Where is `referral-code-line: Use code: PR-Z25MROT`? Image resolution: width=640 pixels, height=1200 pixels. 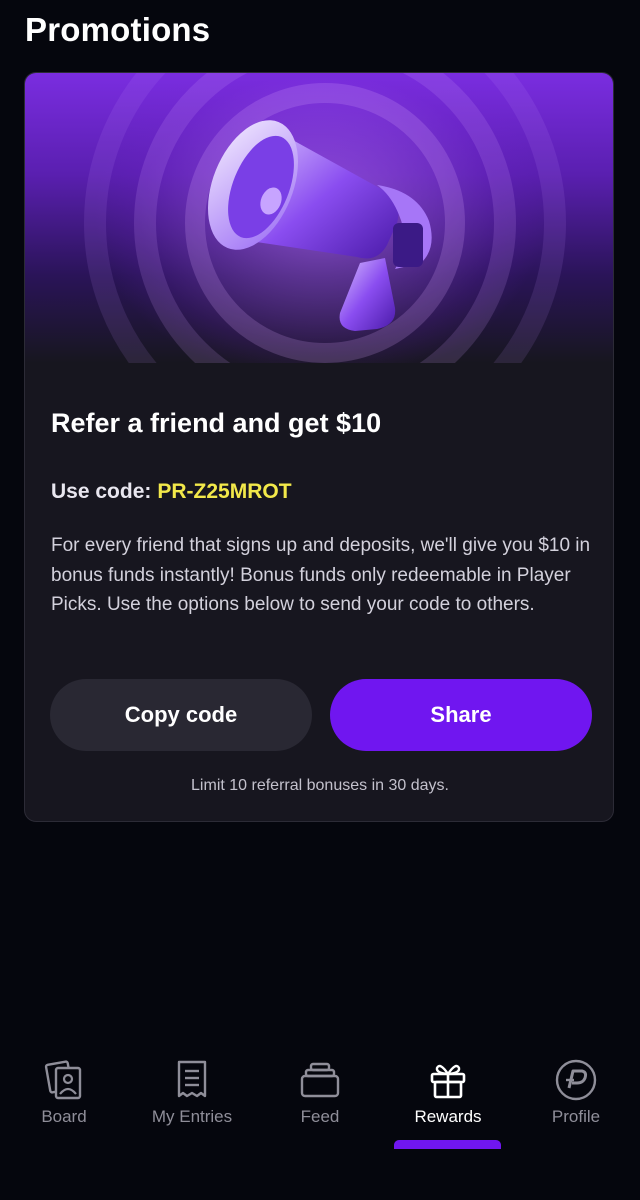 referral-code-line: Use code: PR-Z25MROT is located at coordinates (171, 492).